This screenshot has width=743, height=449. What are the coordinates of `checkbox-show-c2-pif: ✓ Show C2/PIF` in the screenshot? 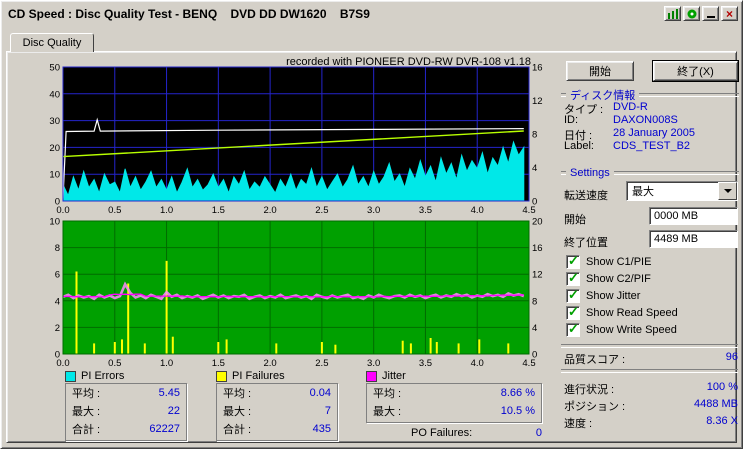 It's located at (608, 278).